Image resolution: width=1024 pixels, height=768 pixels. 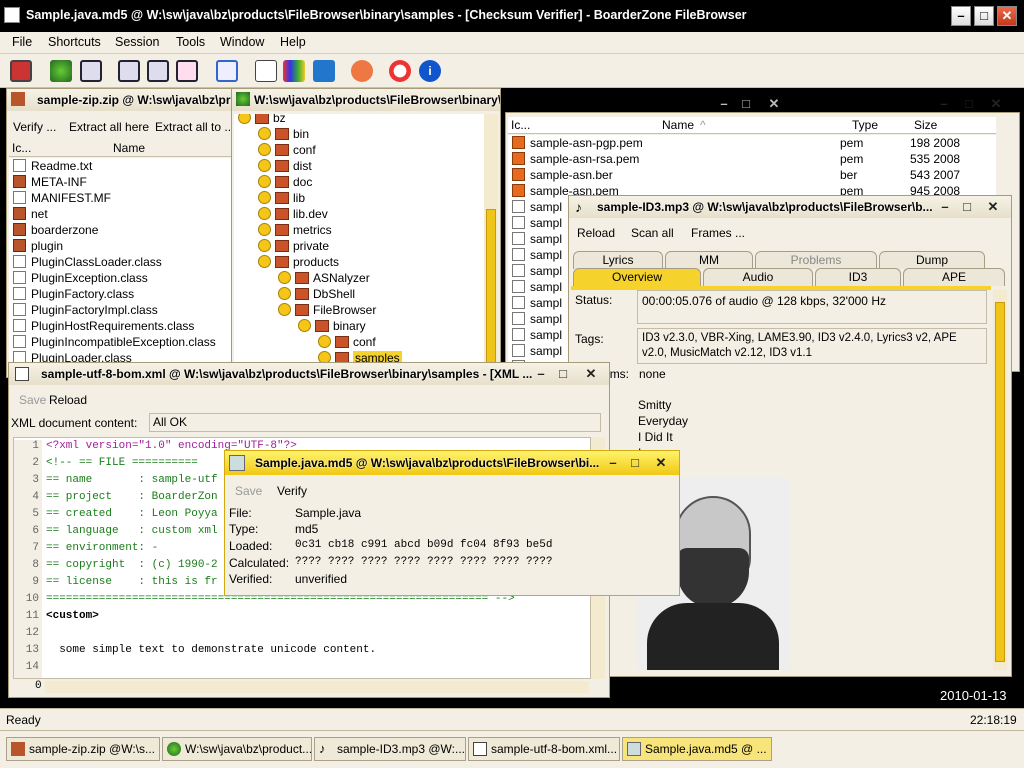 What do you see at coordinates (944, 104) in the screenshot?
I see `browser-minimize-button: –` at bounding box center [944, 104].